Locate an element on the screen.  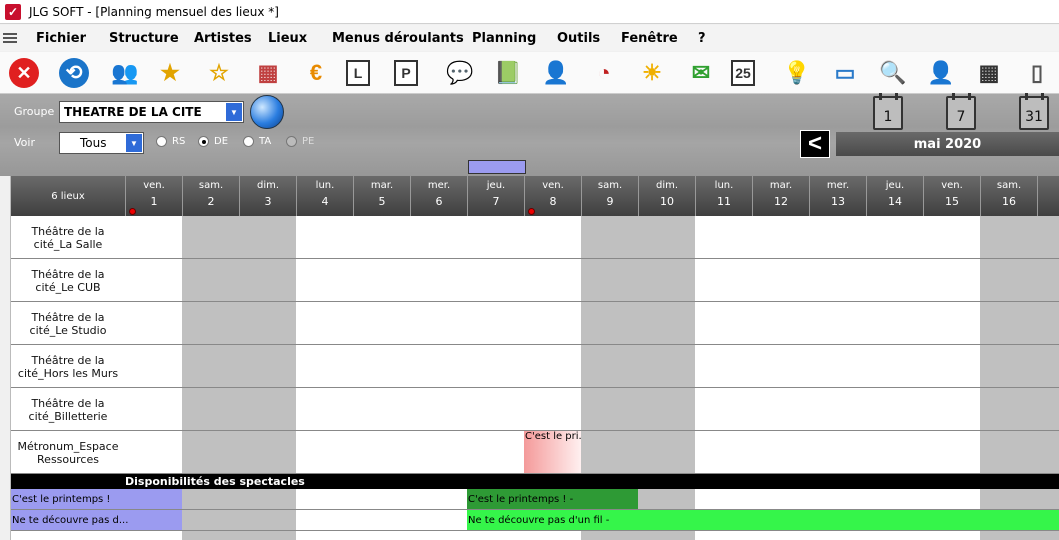
day-header: sam. 2 is located at coordinates (210, 196).